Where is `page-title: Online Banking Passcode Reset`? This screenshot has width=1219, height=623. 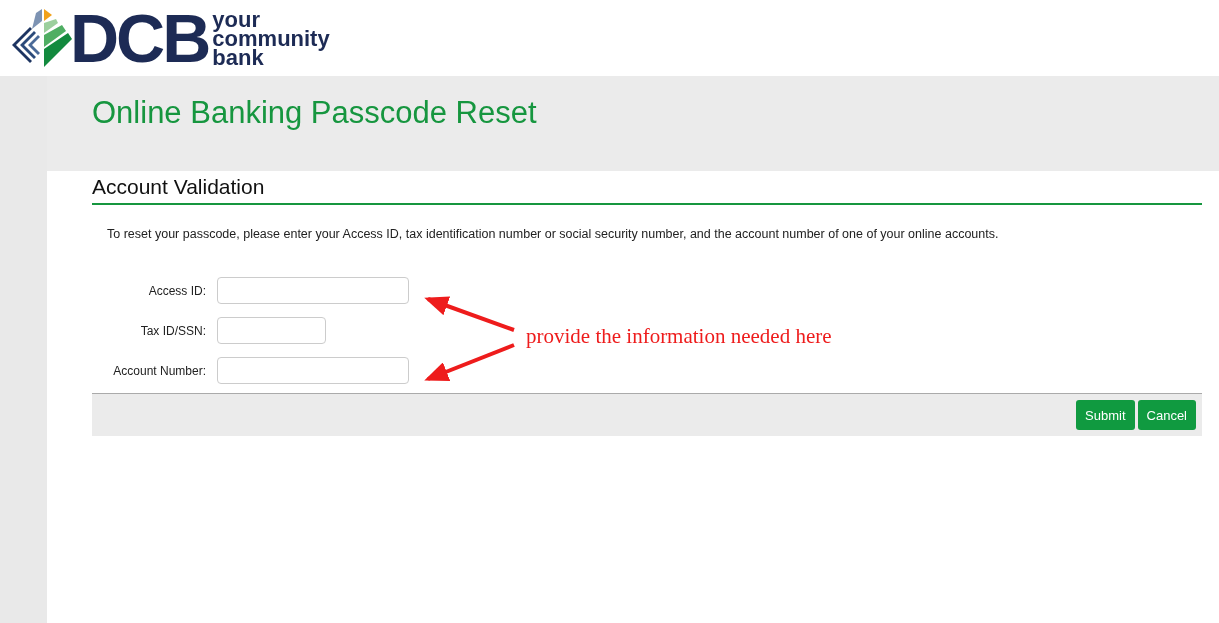 page-title: Online Banking Passcode Reset is located at coordinates (314, 113).